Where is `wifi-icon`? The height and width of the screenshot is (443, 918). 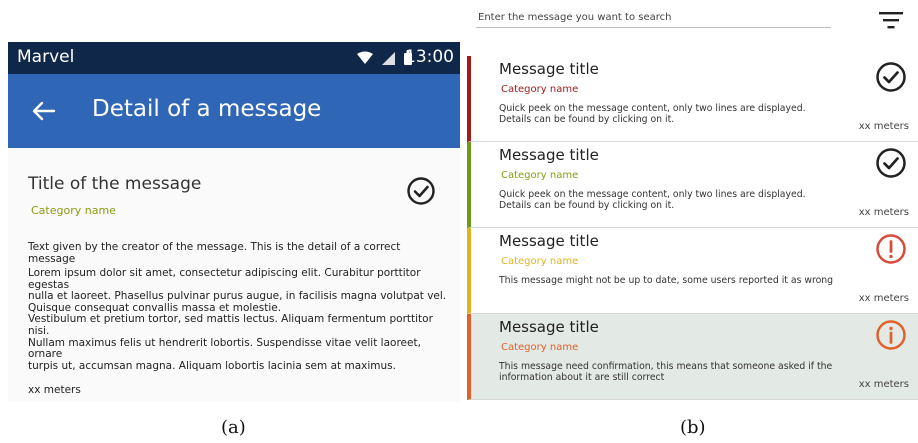
wifi-icon is located at coordinates (365, 57).